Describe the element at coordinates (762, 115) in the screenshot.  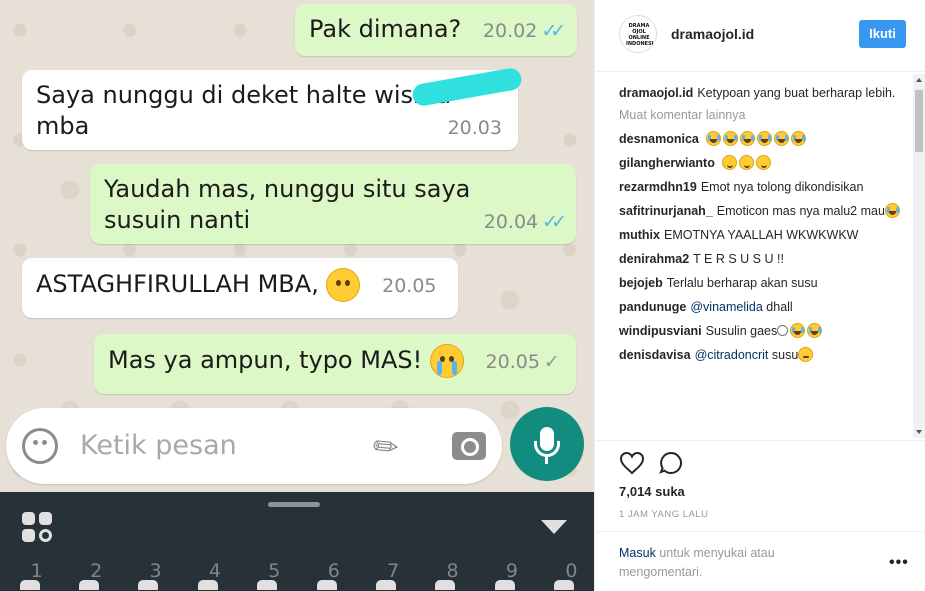
I see `load-more-comments-link: Muat komentar lainnya` at that location.